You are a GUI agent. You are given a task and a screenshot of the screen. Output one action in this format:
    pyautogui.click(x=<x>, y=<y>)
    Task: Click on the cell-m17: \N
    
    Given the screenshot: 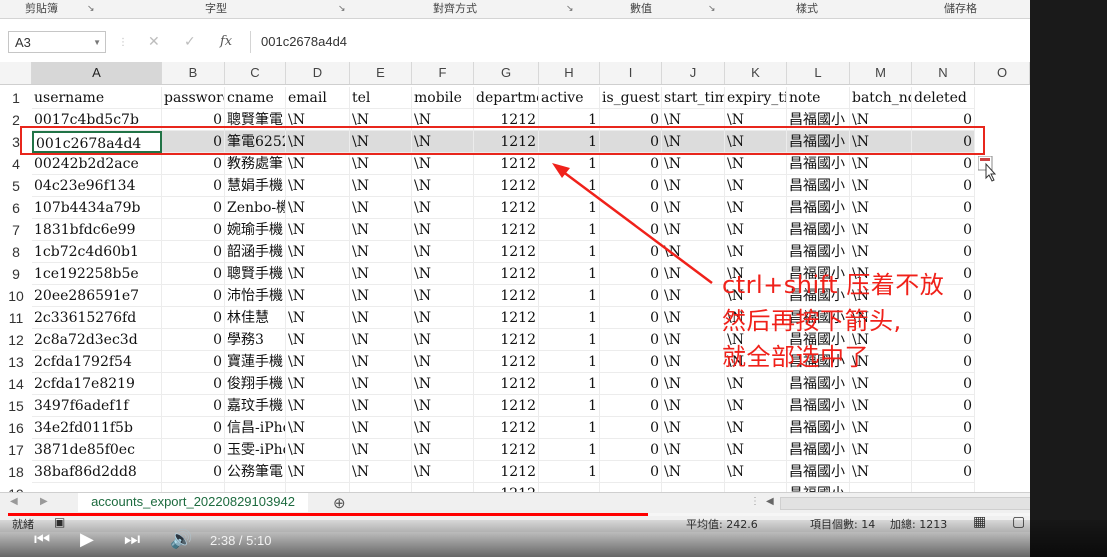 What is the action you would take?
    pyautogui.click(x=881, y=450)
    